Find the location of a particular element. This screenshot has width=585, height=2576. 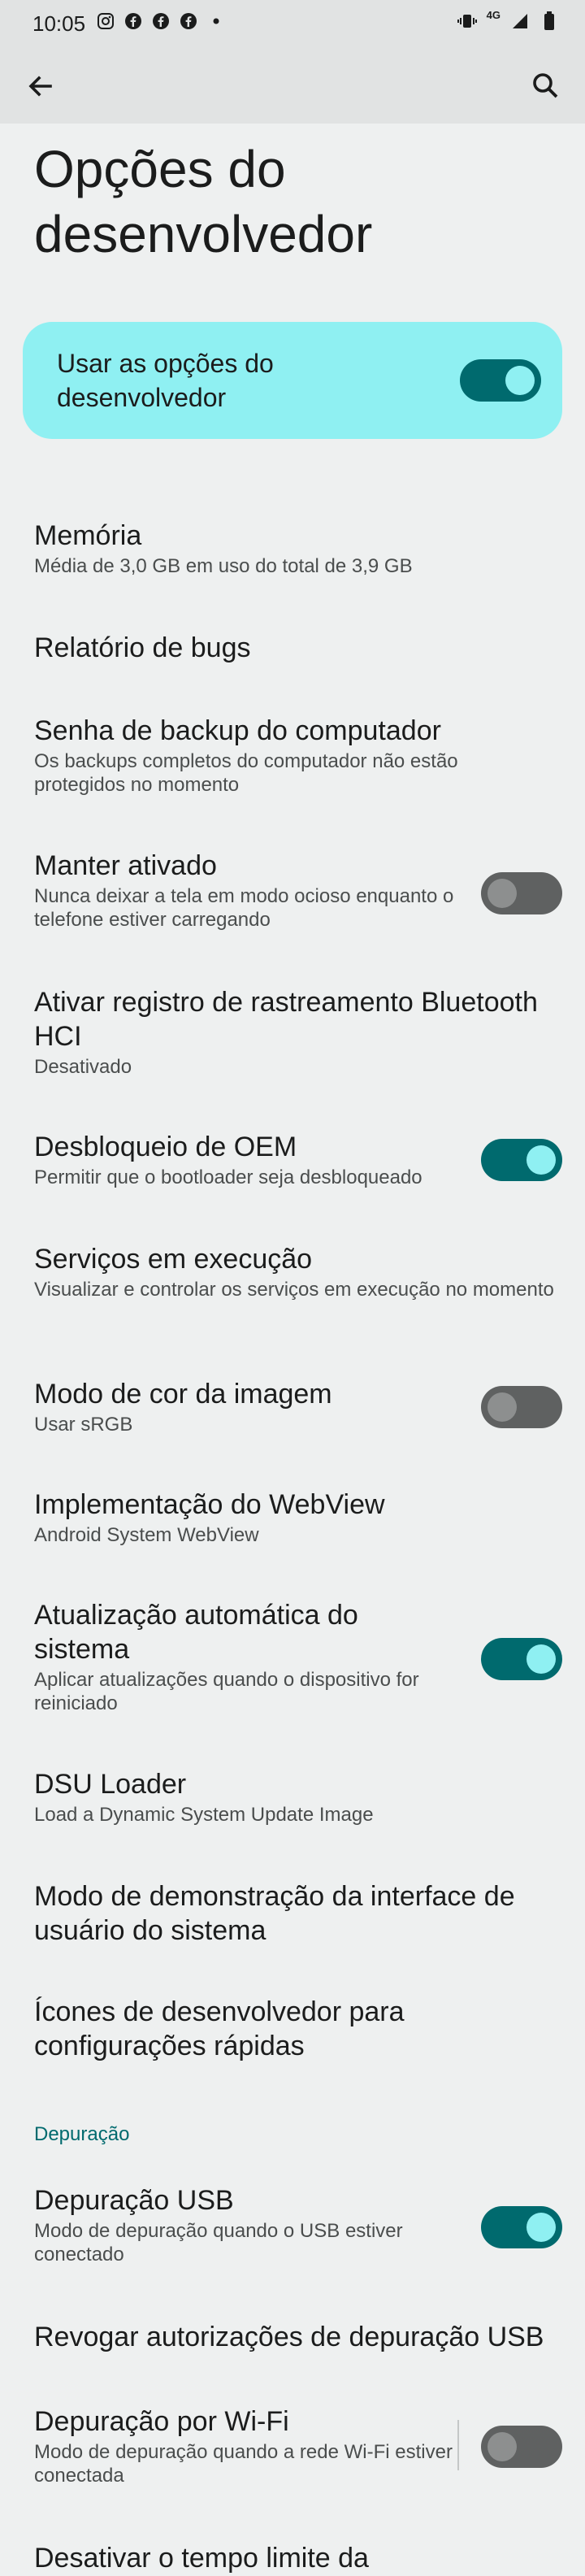

item-title: Revogar autorizações de depuração USB is located at coordinates (289, 2337).